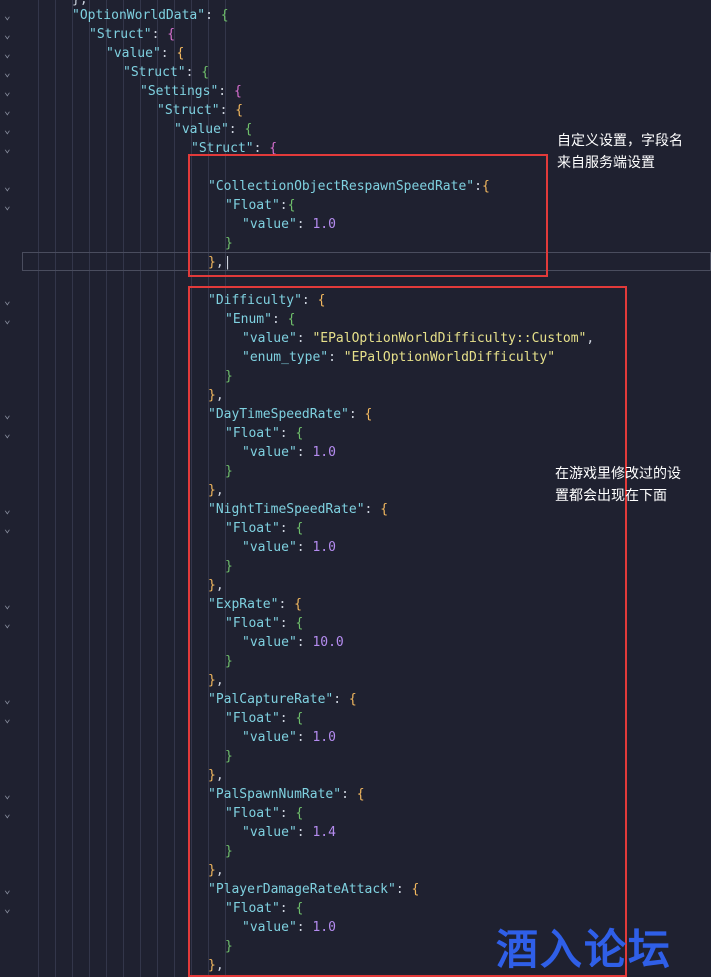 The height and width of the screenshot is (977, 711). What do you see at coordinates (584, 949) in the screenshot?
I see `forum-watermark: 酒入论坛` at bounding box center [584, 949].